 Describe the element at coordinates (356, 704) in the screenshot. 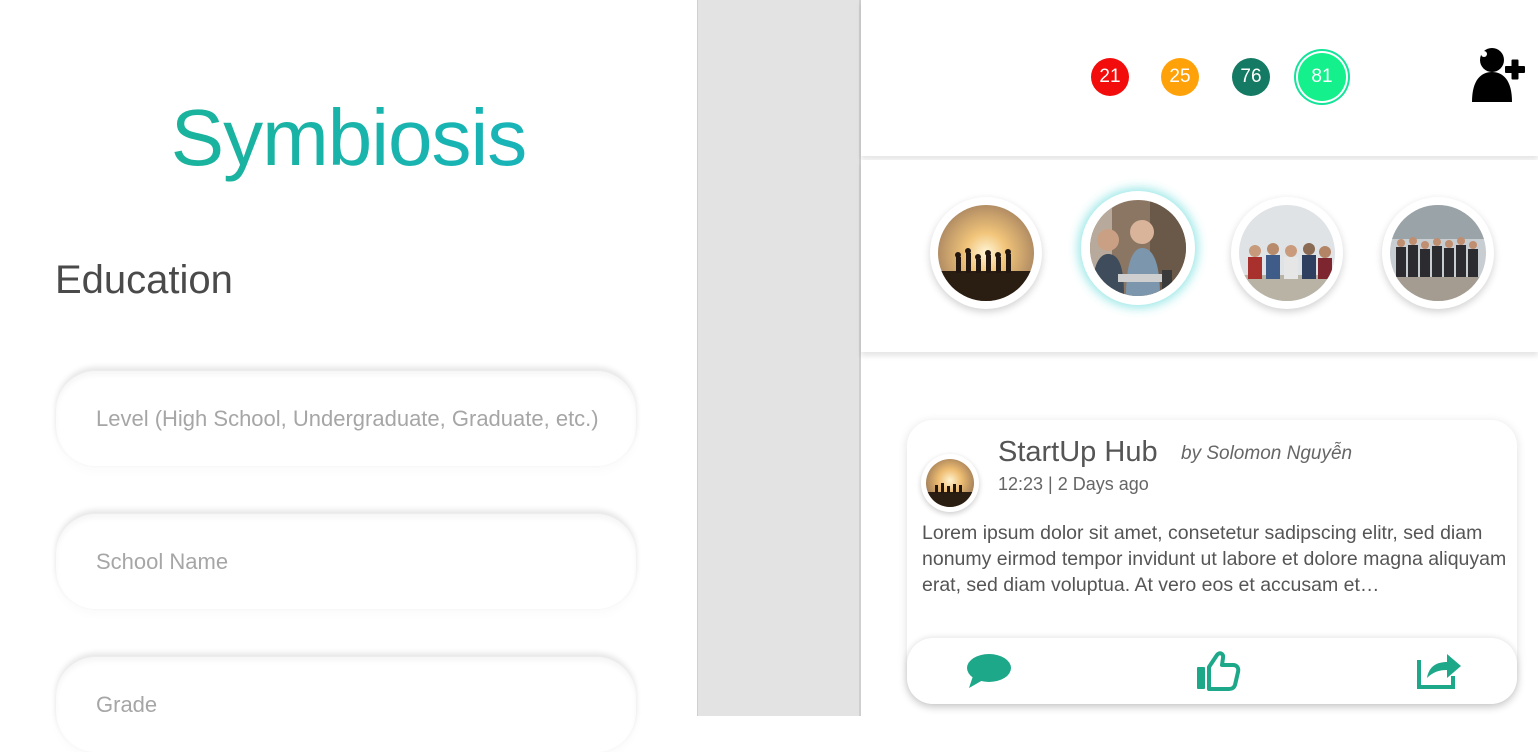

I see `grade-input` at that location.